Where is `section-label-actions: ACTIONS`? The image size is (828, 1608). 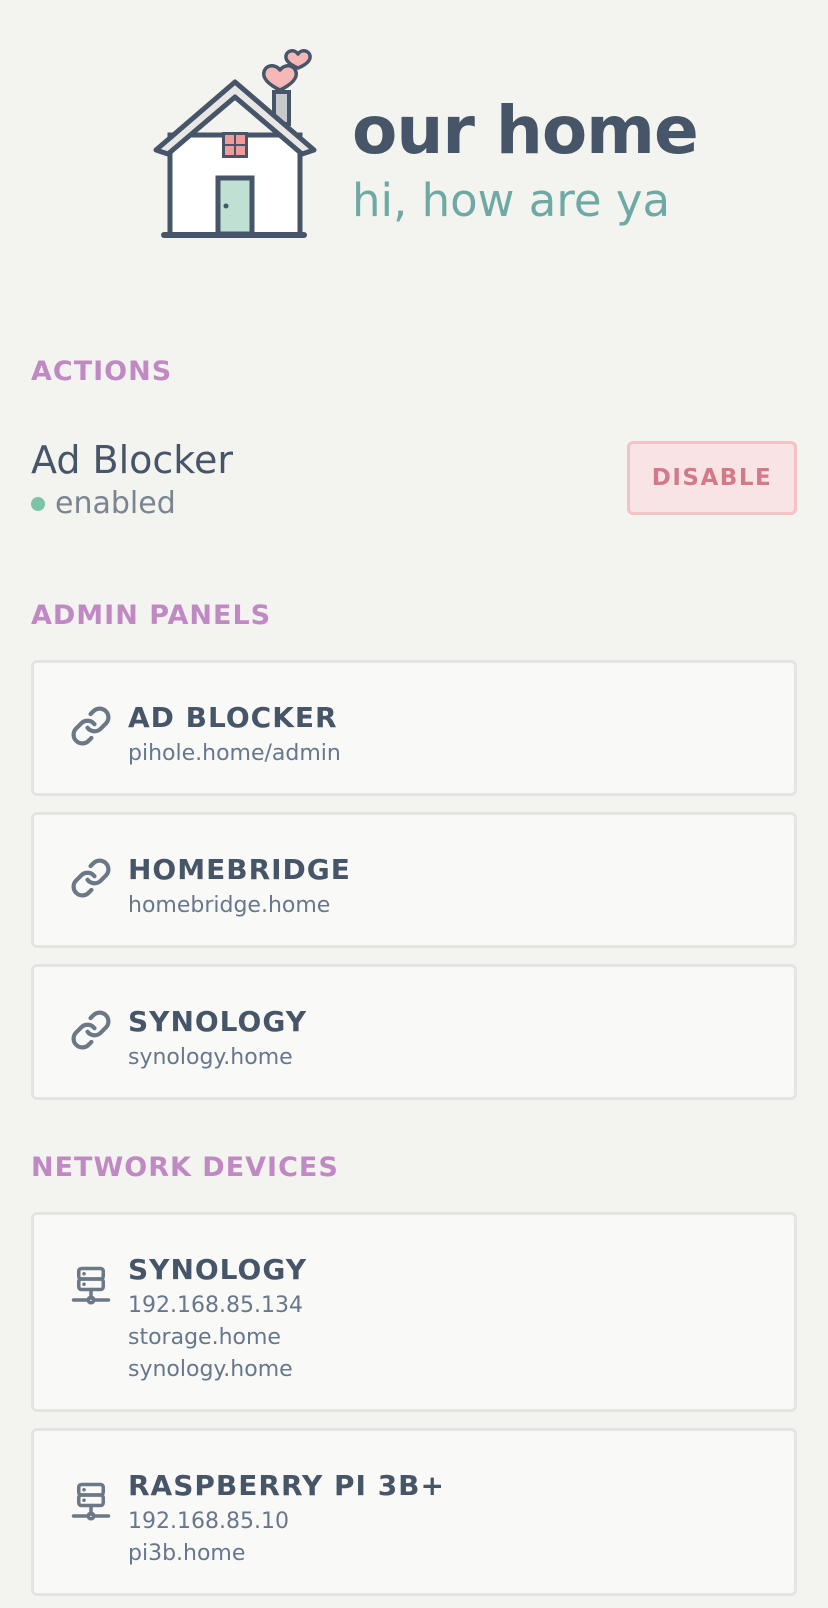
section-label-actions: ACTIONS is located at coordinates (102, 371).